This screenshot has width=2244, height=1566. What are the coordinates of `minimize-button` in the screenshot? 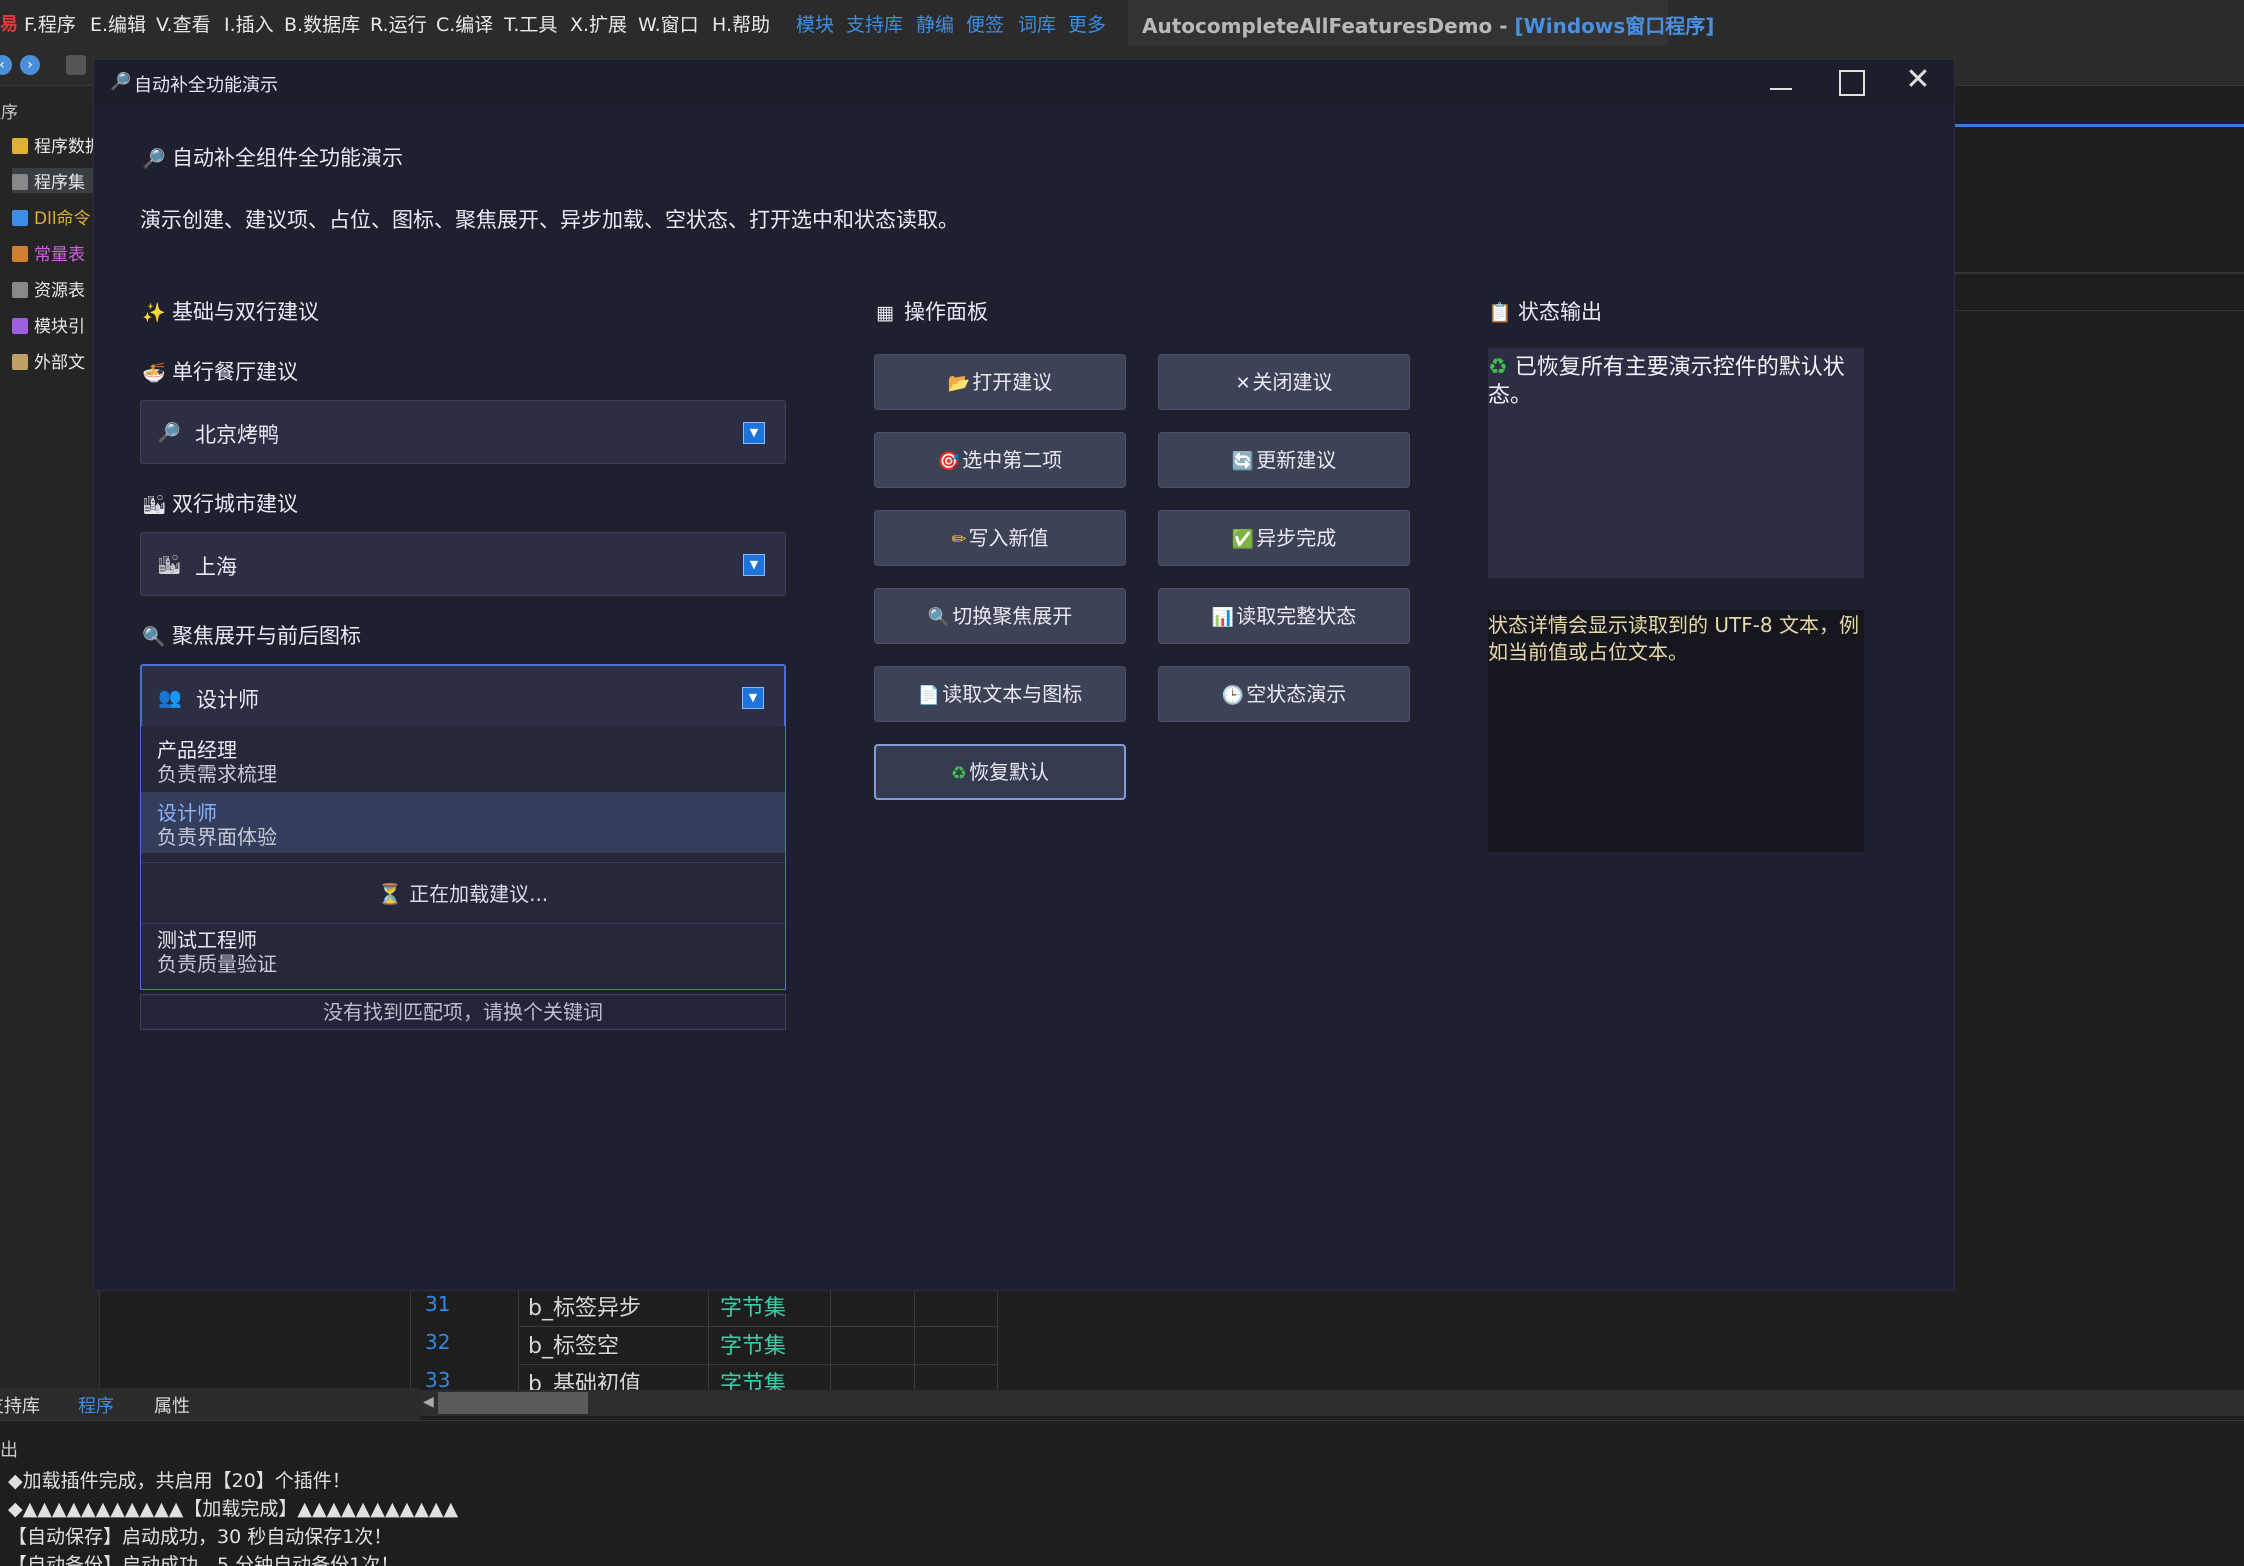 It's located at (1780, 82).